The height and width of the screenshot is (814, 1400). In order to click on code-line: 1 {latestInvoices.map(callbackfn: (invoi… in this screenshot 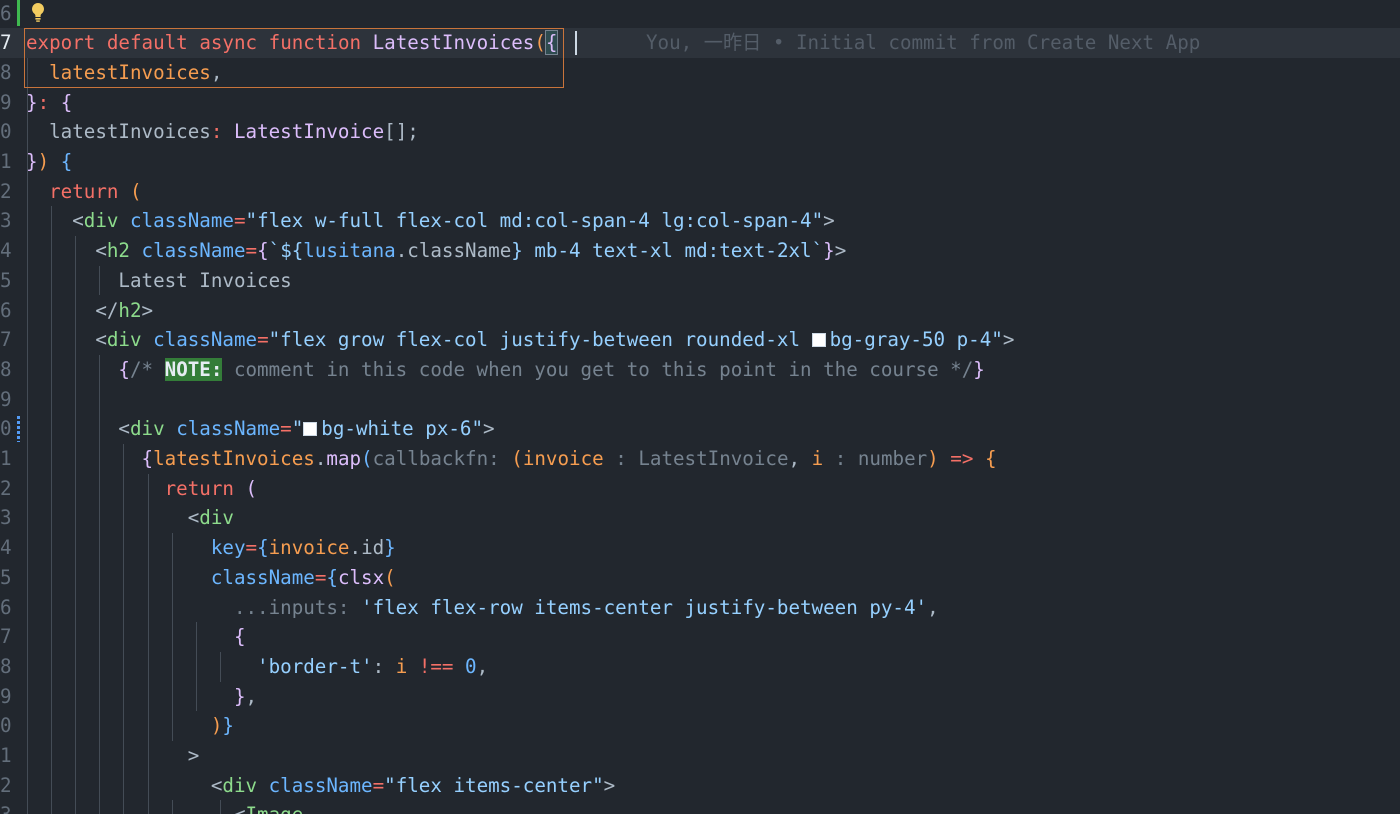, I will do `click(700, 459)`.